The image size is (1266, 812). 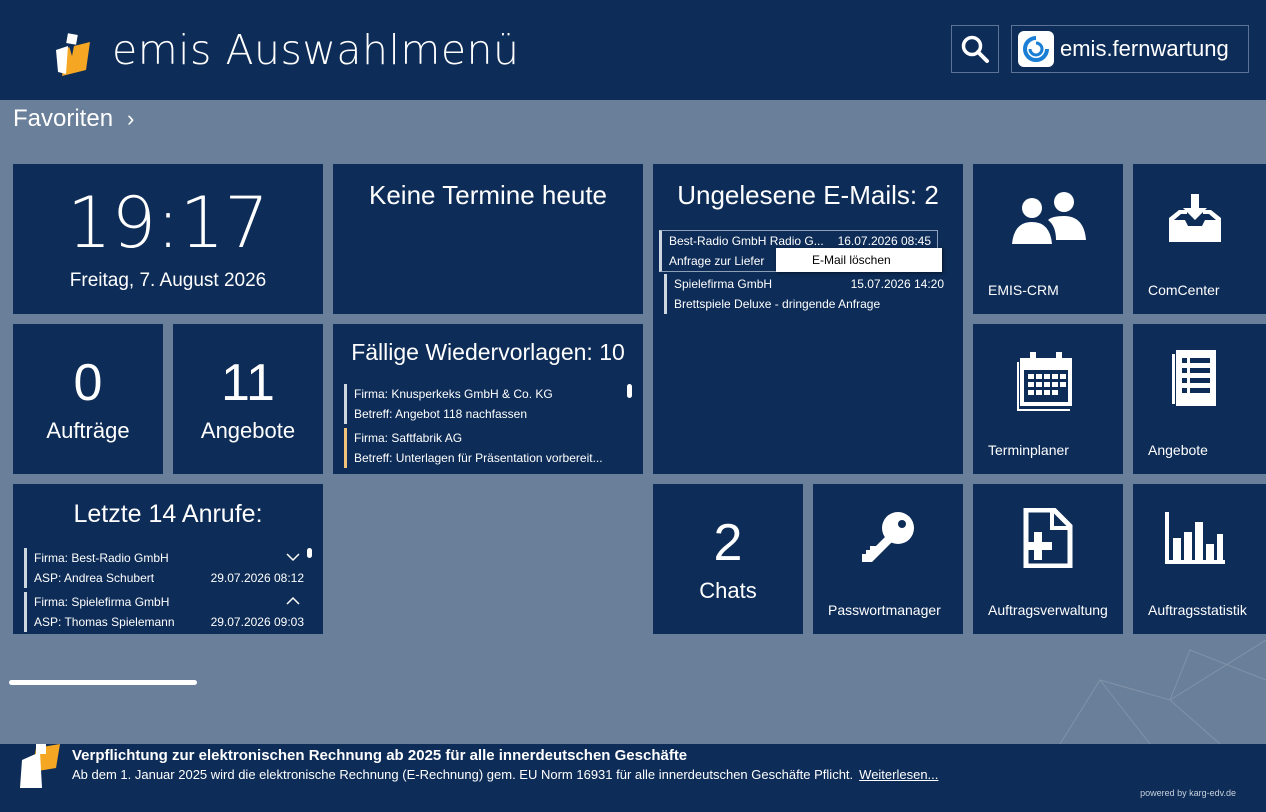 What do you see at coordinates (248, 430) in the screenshot?
I see `angebote-label: Angebote` at bounding box center [248, 430].